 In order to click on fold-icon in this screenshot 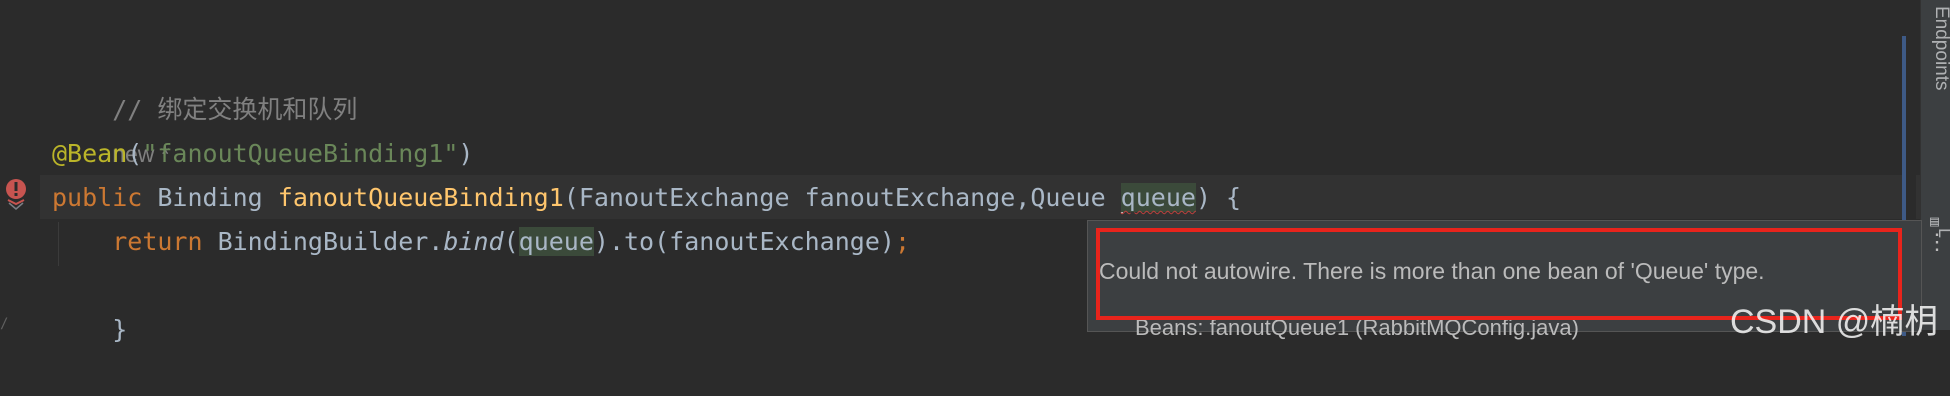, I will do `click(16, 206)`.